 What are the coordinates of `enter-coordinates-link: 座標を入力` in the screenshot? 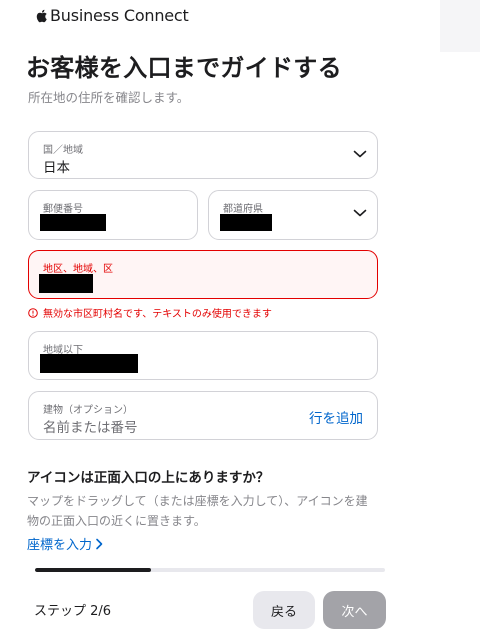 It's located at (65, 543).